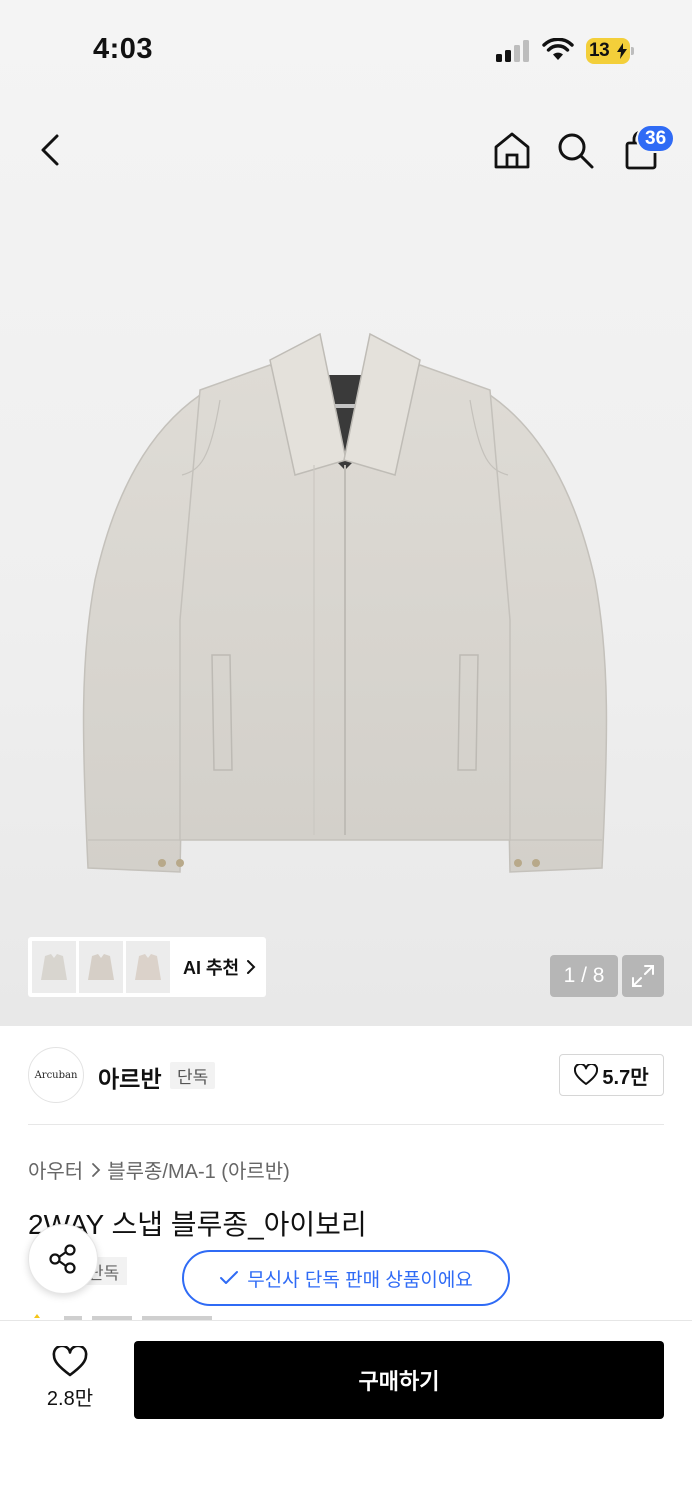  I want to click on wishlist-count: 2.8만, so click(70, 1399).